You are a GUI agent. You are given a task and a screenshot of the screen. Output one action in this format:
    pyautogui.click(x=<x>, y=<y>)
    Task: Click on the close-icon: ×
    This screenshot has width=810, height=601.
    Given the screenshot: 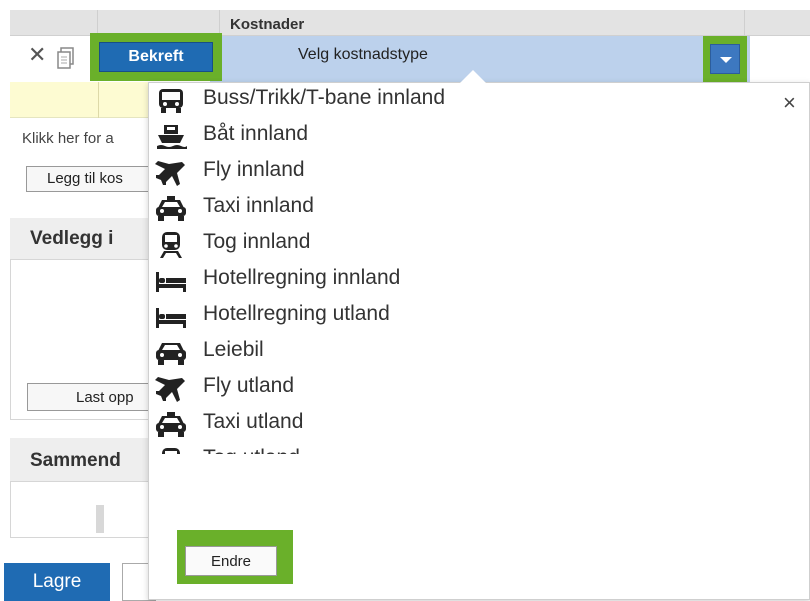 What is the action you would take?
    pyautogui.click(x=789, y=103)
    